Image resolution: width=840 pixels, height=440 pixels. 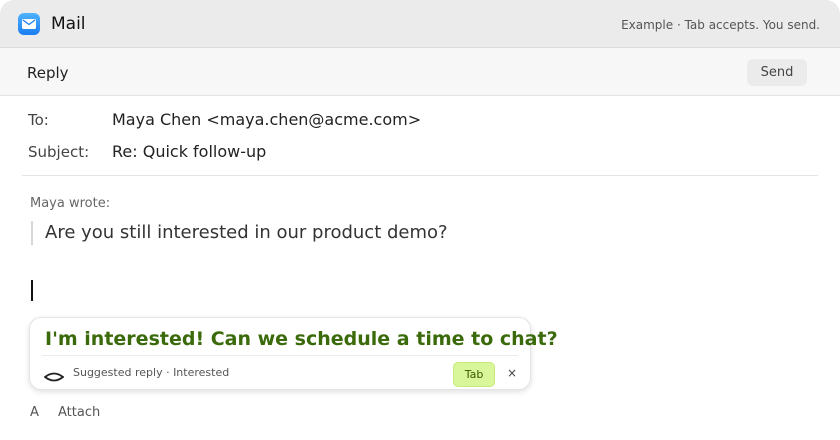 I want to click on titlebar-note: Example · Tab accepts. You send., so click(x=720, y=25).